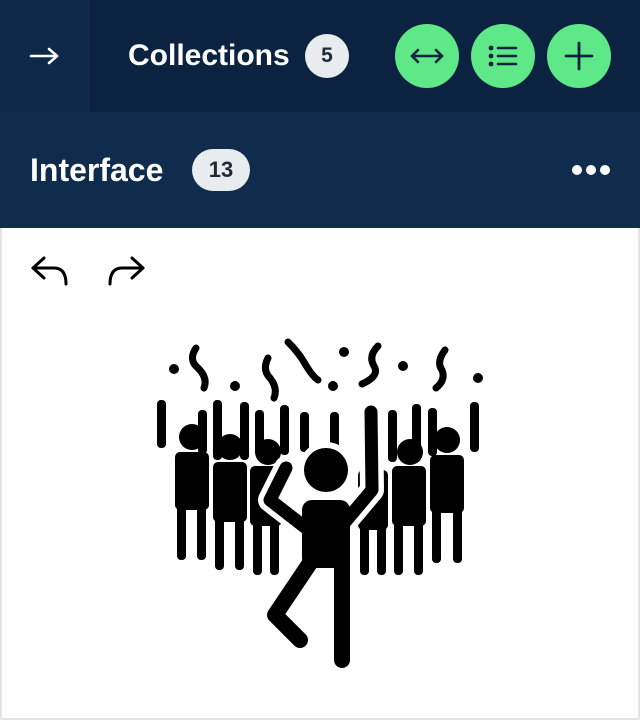 Image resolution: width=640 pixels, height=720 pixels. I want to click on undo-button, so click(49, 270).